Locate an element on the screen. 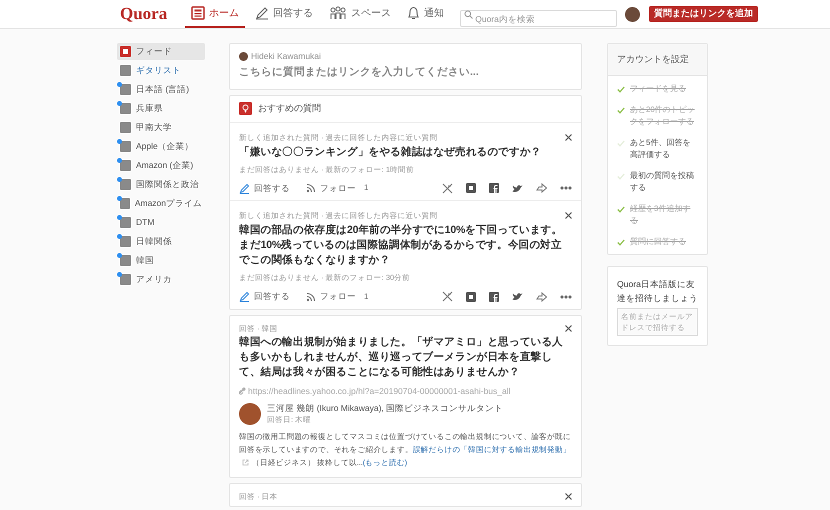 The image size is (830, 510). bell-icon is located at coordinates (413, 13).